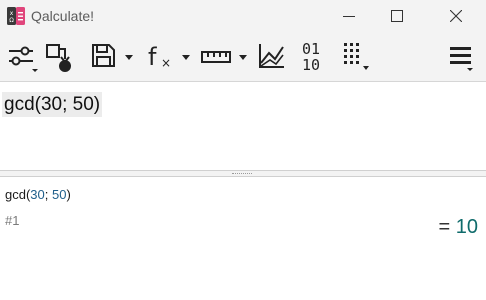 This screenshot has width=486, height=300. I want to click on qalculate-app-icon: x Ω, so click(16, 16).